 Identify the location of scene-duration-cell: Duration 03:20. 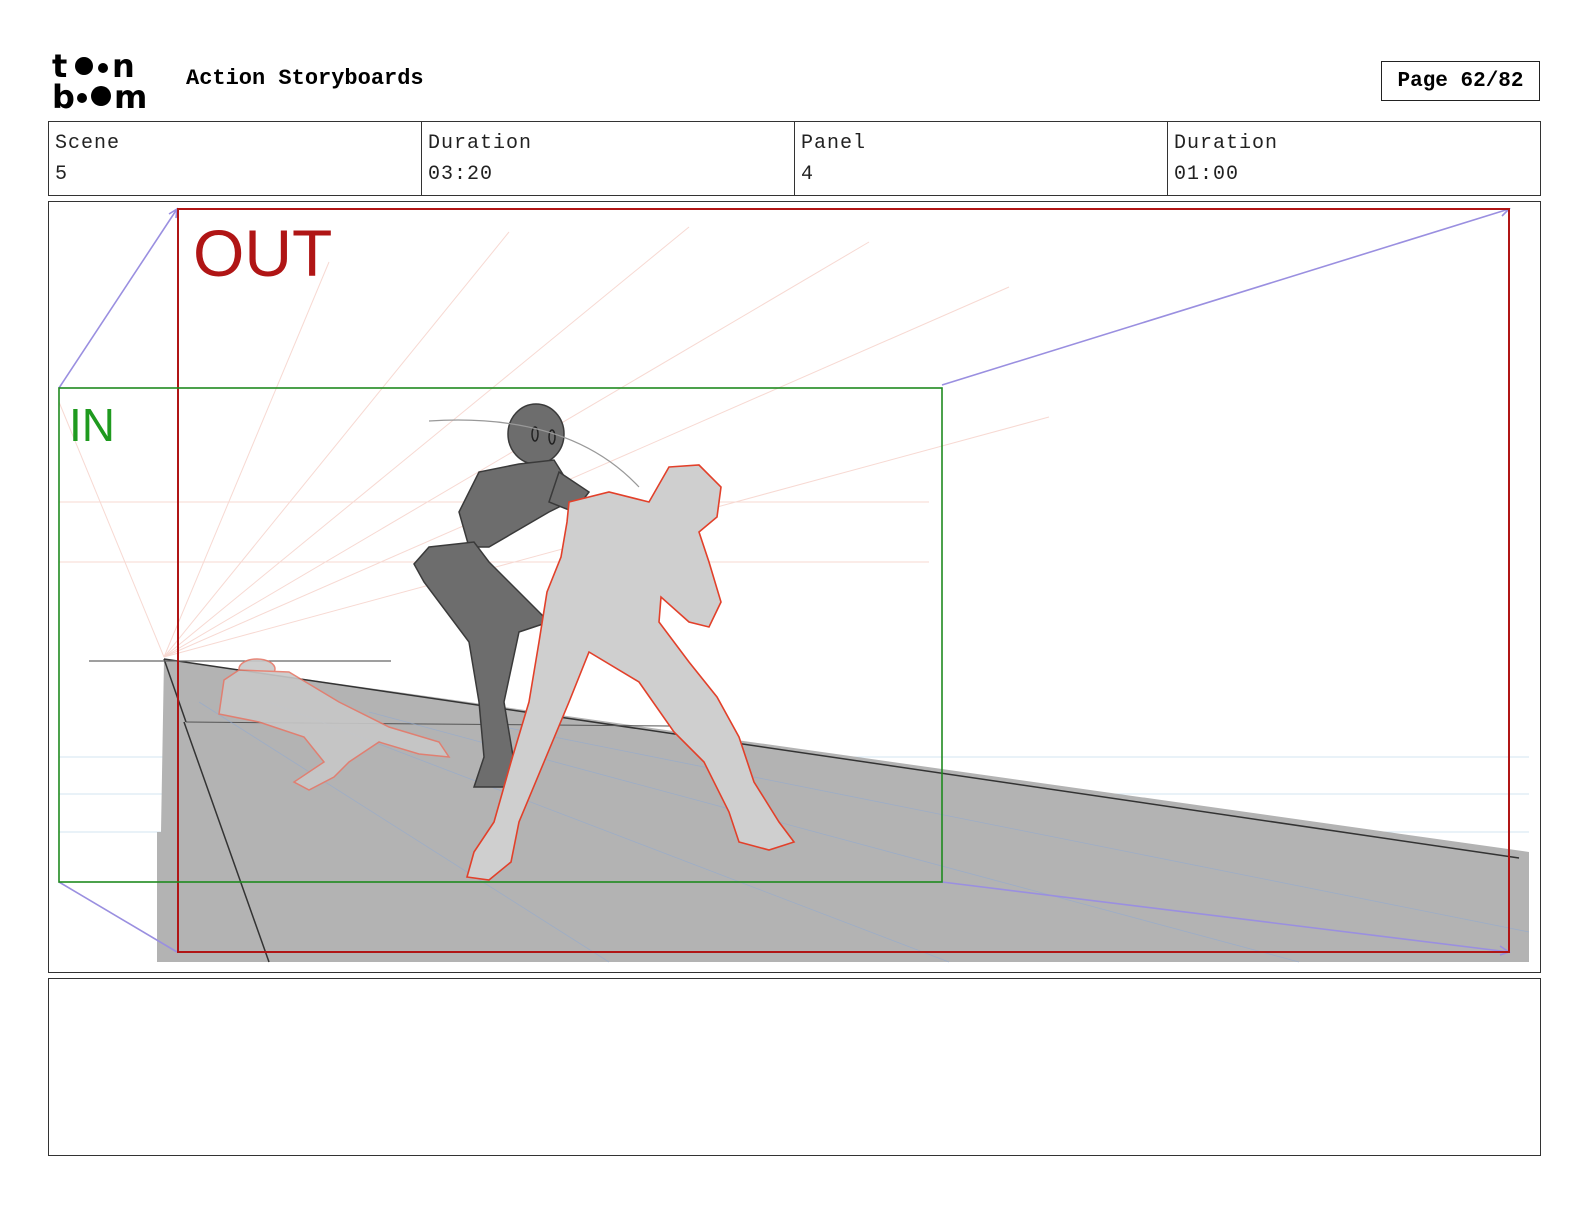
(608, 158).